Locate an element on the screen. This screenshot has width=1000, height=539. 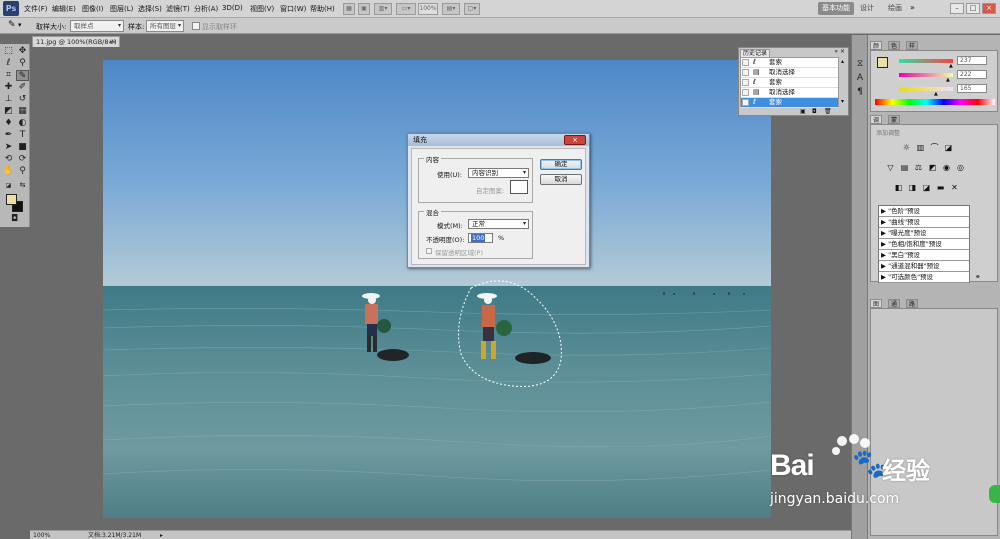
gradient-map-icon: ▬ is located at coordinates (940, 188).